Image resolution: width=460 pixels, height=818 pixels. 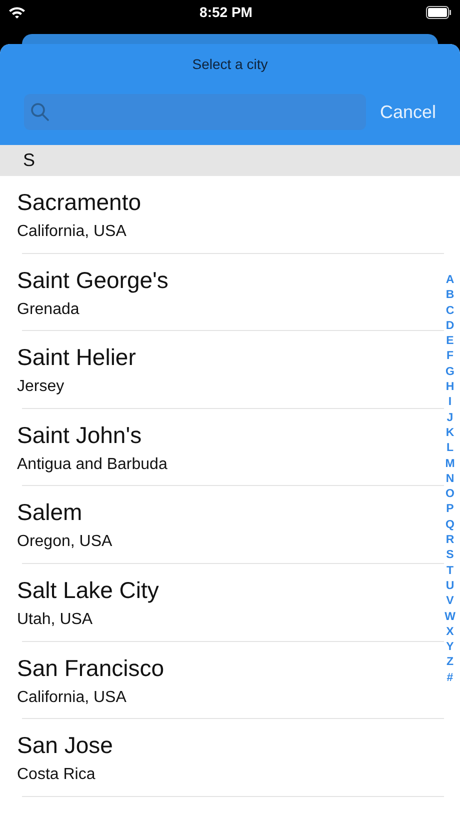 I want to click on city-name: Sacramento, so click(x=79, y=202).